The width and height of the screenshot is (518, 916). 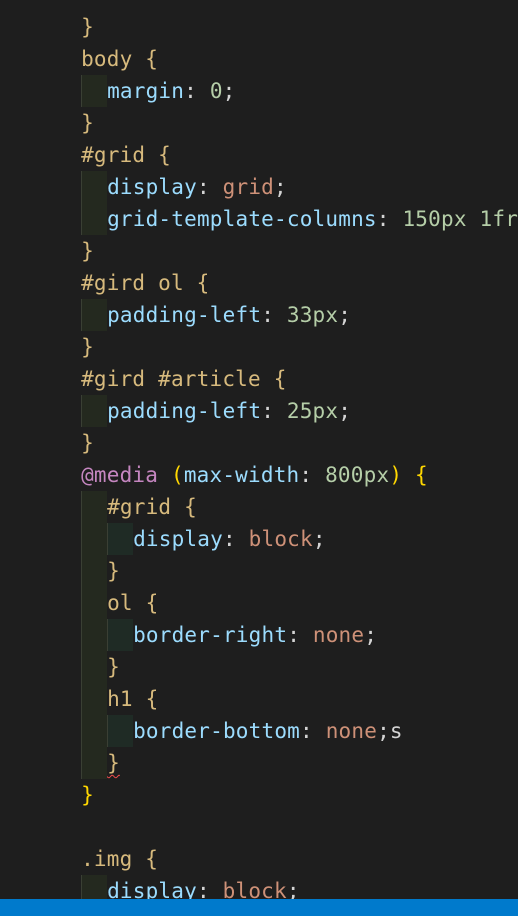 I want to click on code-line: display: grid;, so click(x=261, y=171).